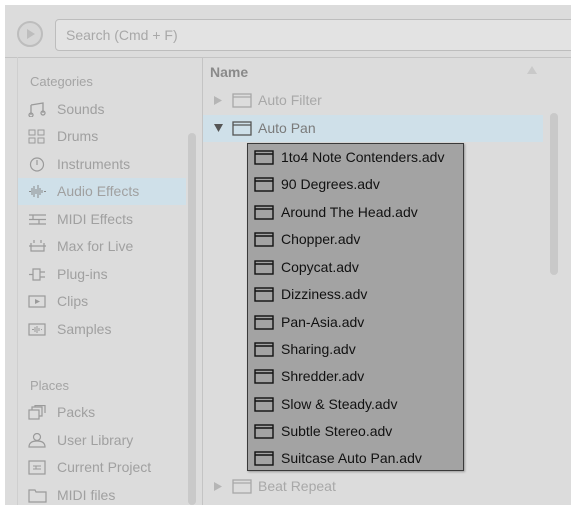  What do you see at coordinates (37, 329) in the screenshot?
I see `sample-icon` at bounding box center [37, 329].